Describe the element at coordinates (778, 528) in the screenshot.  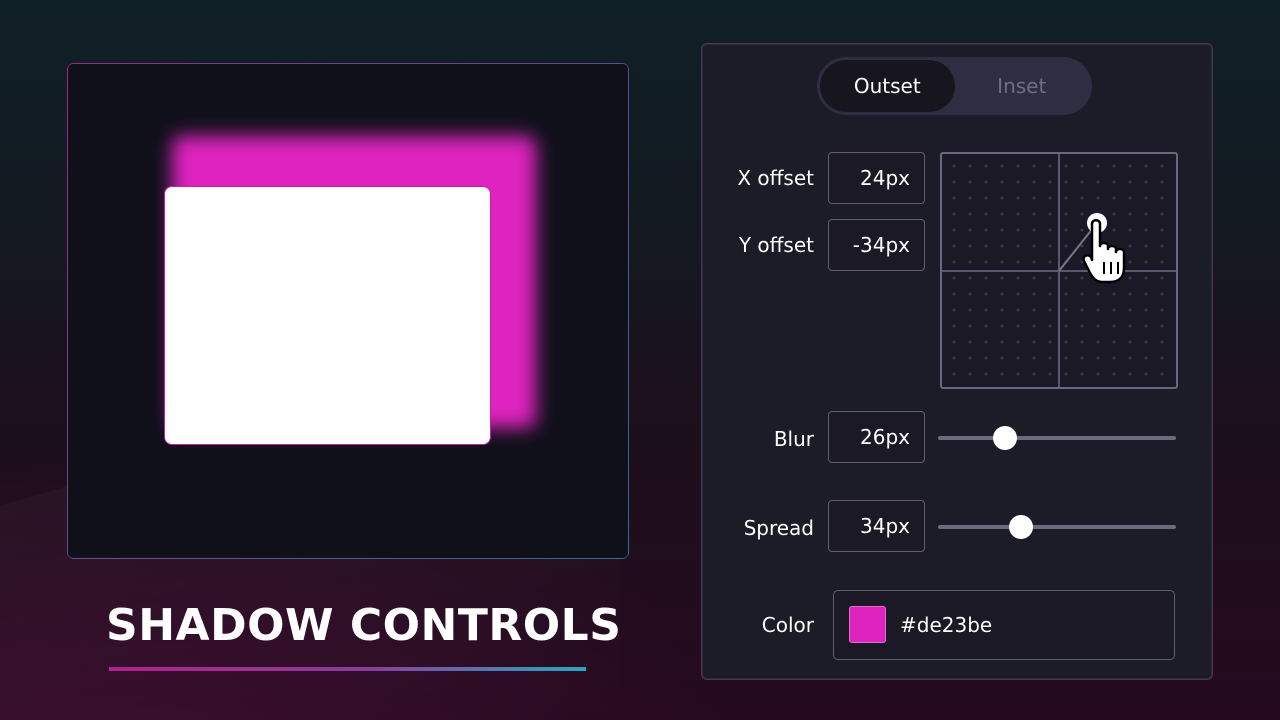
I see `spread-label: Spread` at that location.